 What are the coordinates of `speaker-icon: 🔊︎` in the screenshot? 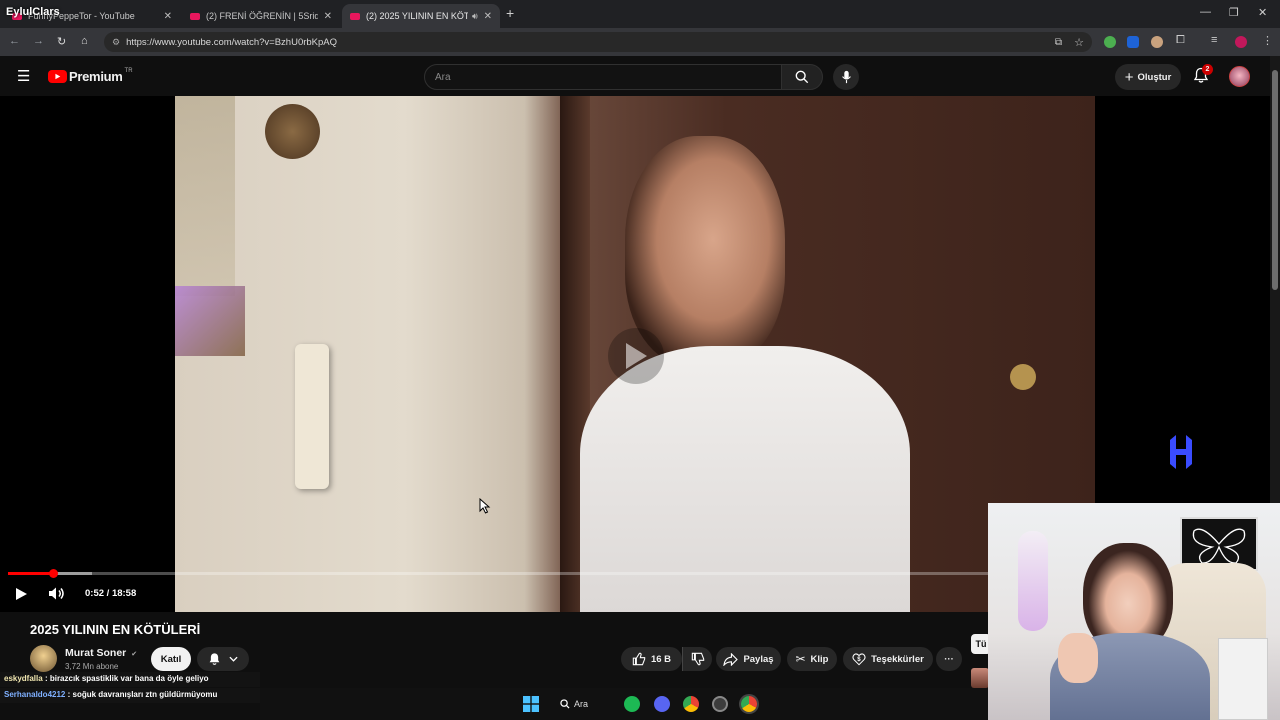 It's located at (475, 16).